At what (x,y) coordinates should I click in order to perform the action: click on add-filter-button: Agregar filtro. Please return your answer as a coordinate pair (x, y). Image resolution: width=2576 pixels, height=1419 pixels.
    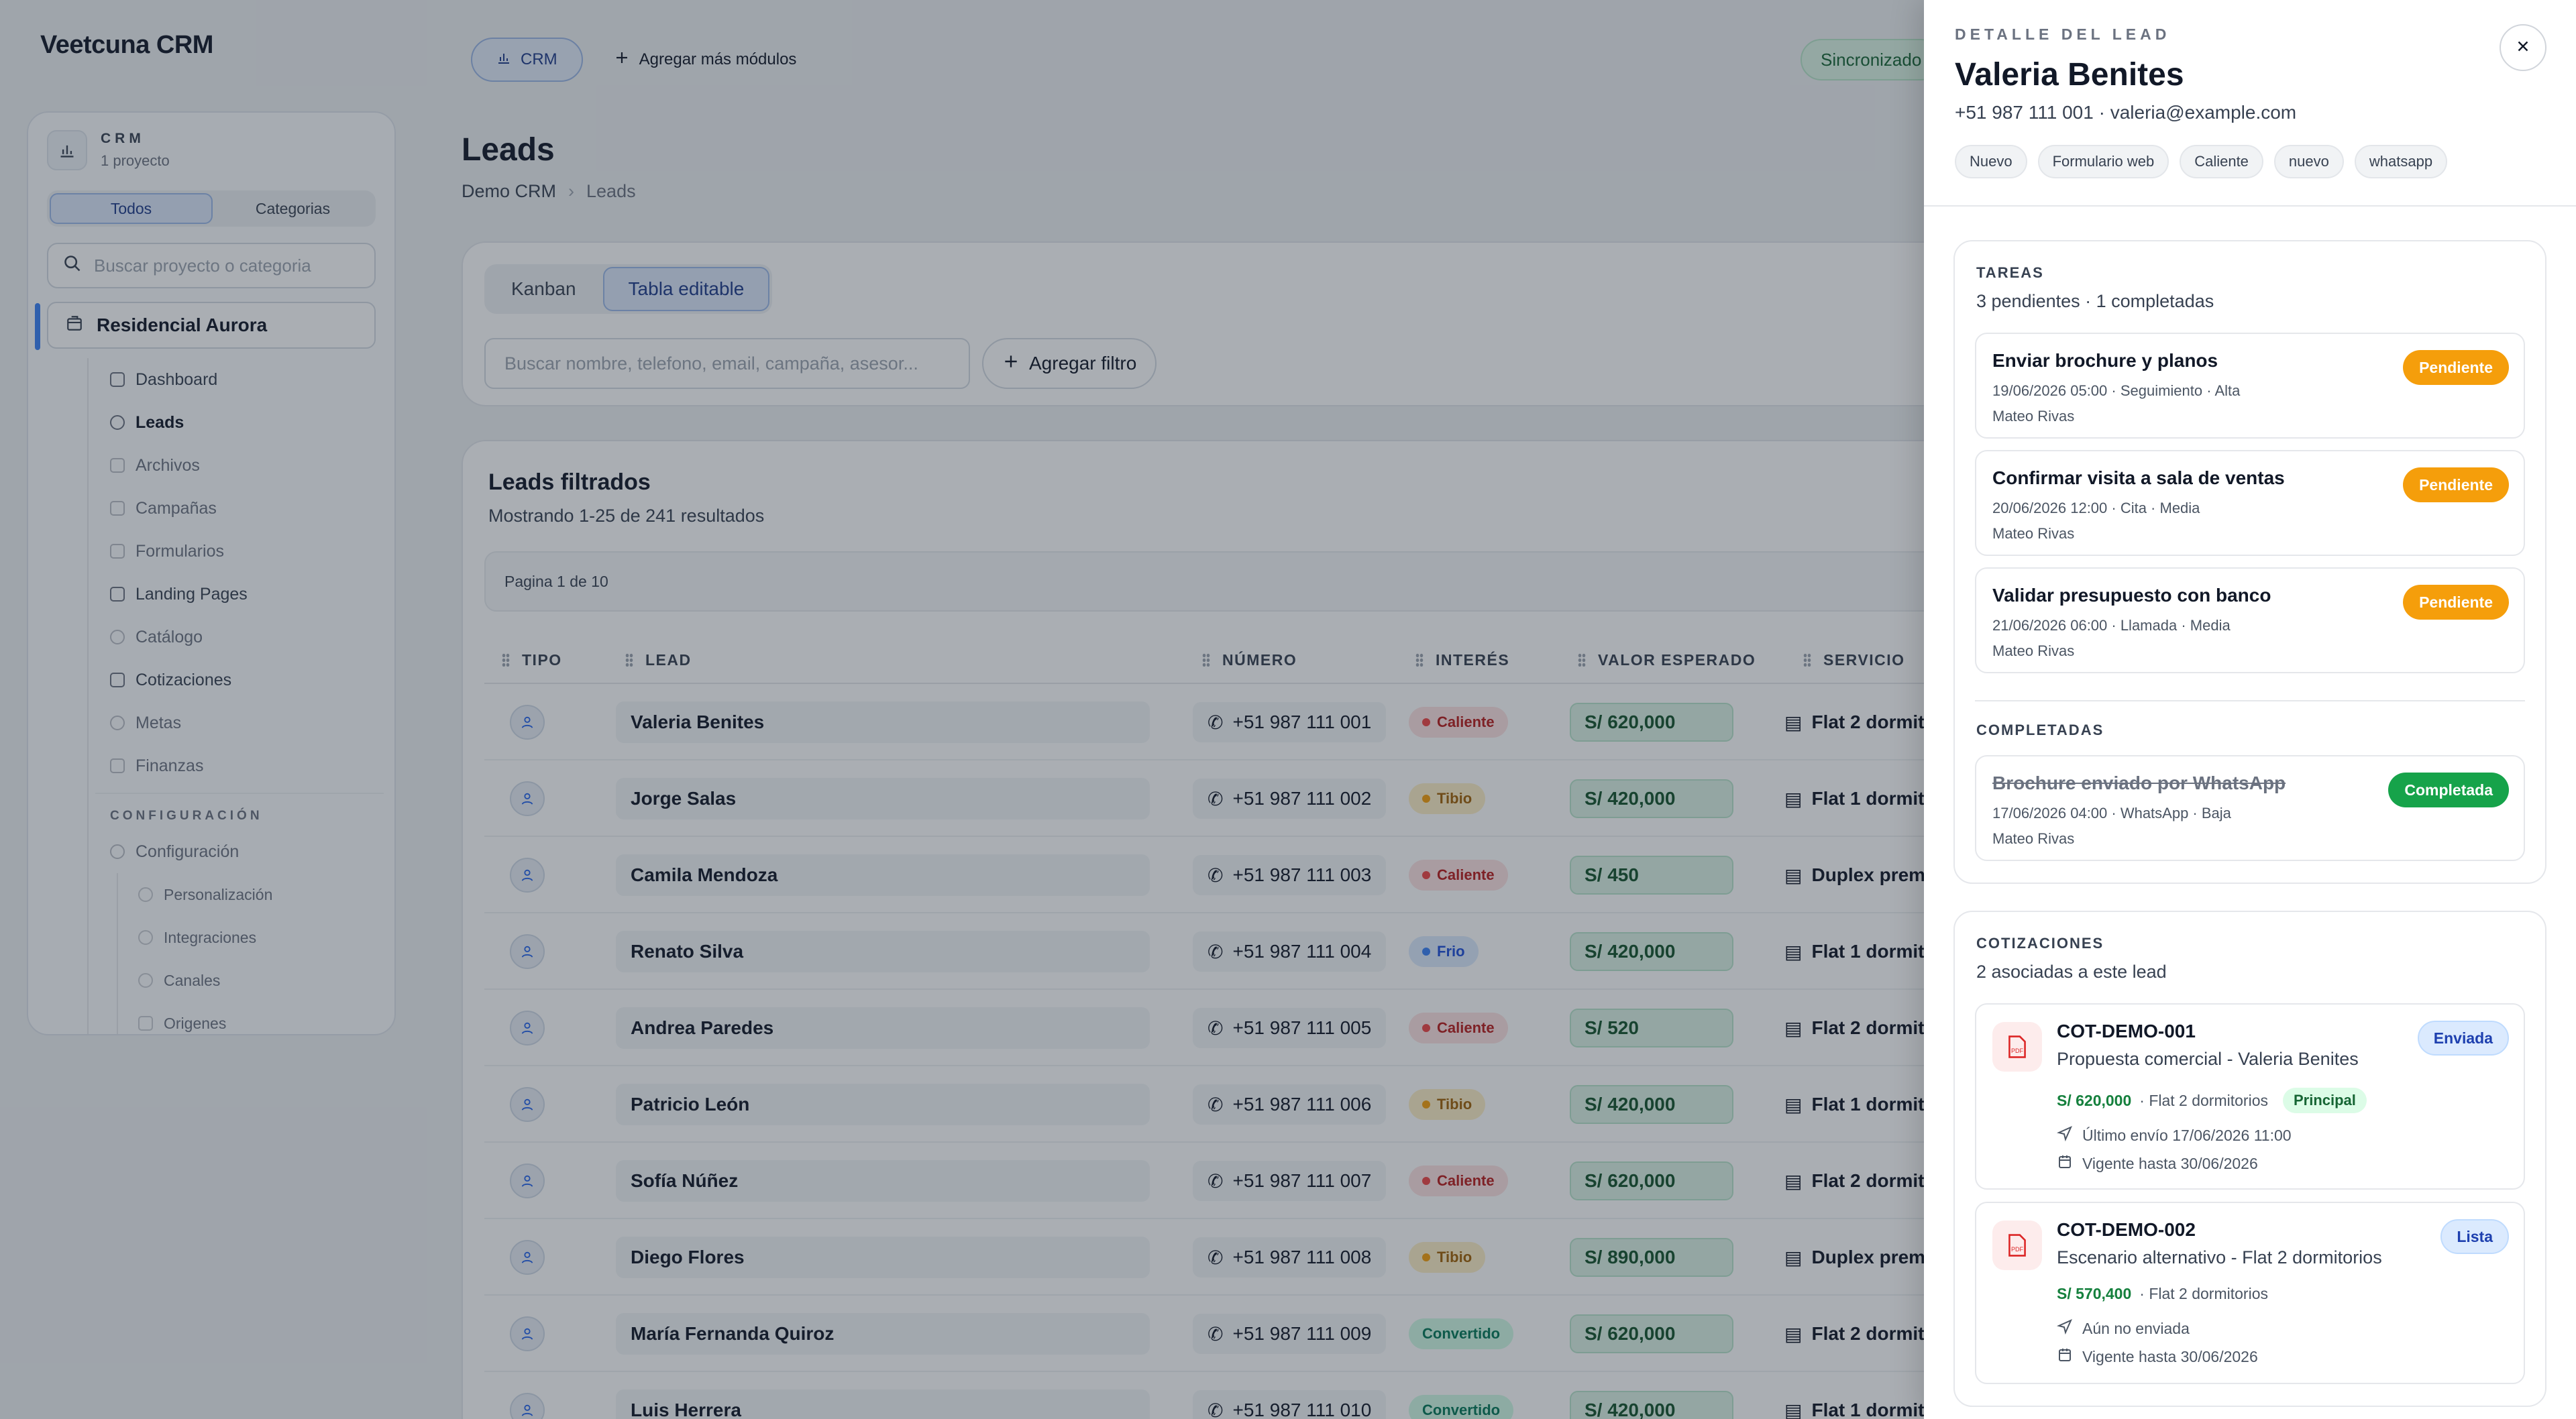
    Looking at the image, I should click on (1069, 364).